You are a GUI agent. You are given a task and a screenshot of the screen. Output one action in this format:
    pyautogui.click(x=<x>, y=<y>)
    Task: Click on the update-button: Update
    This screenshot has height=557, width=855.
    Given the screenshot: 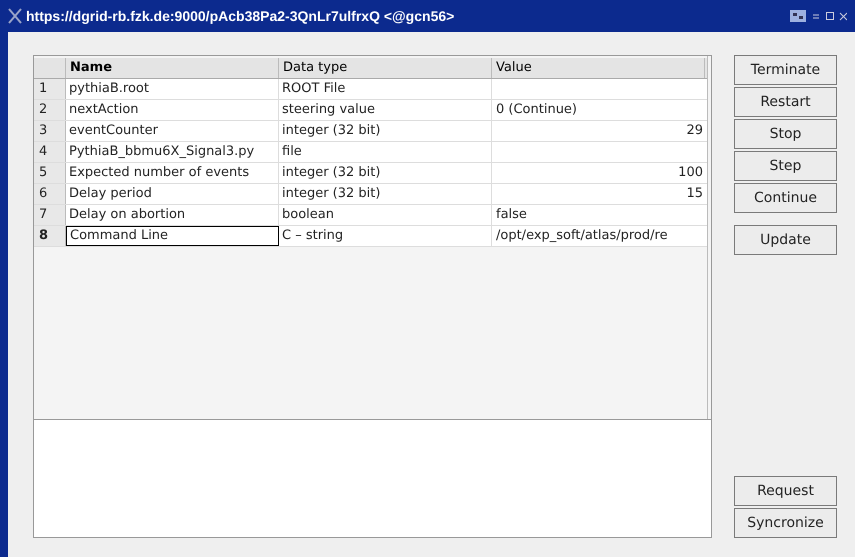 What is the action you would take?
    pyautogui.click(x=785, y=240)
    